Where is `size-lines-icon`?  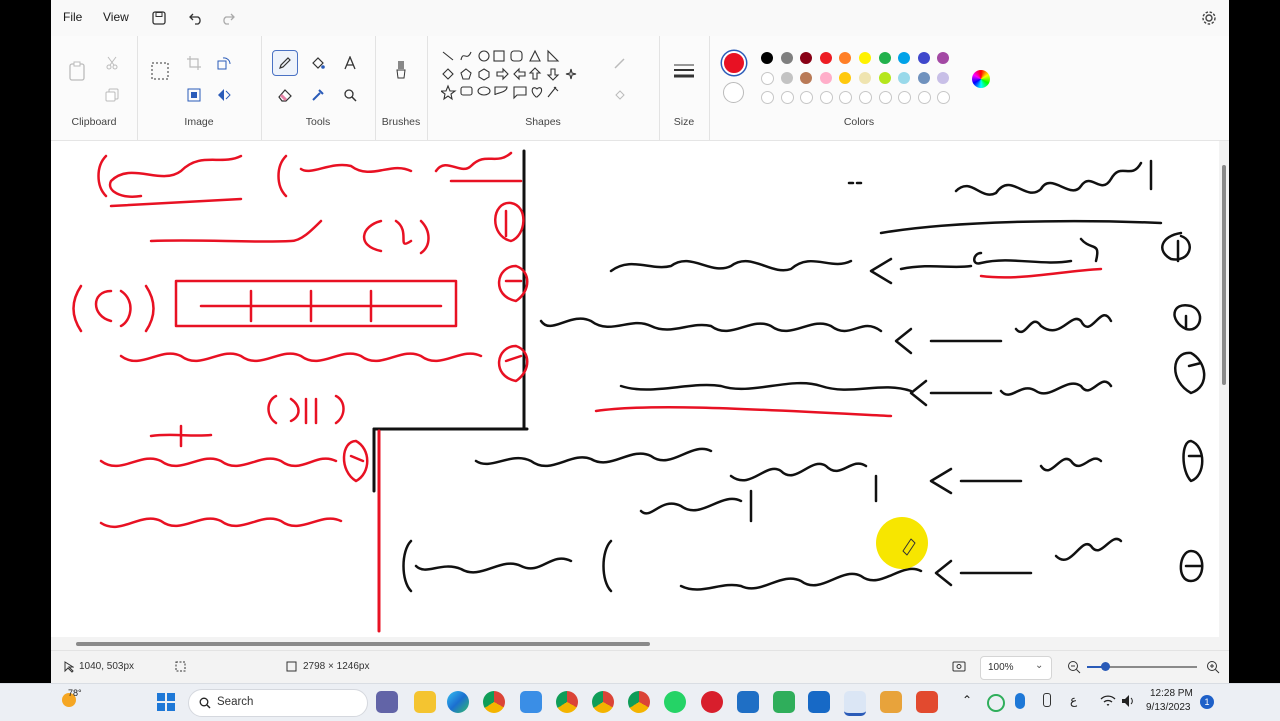
size-lines-icon is located at coordinates (684, 71).